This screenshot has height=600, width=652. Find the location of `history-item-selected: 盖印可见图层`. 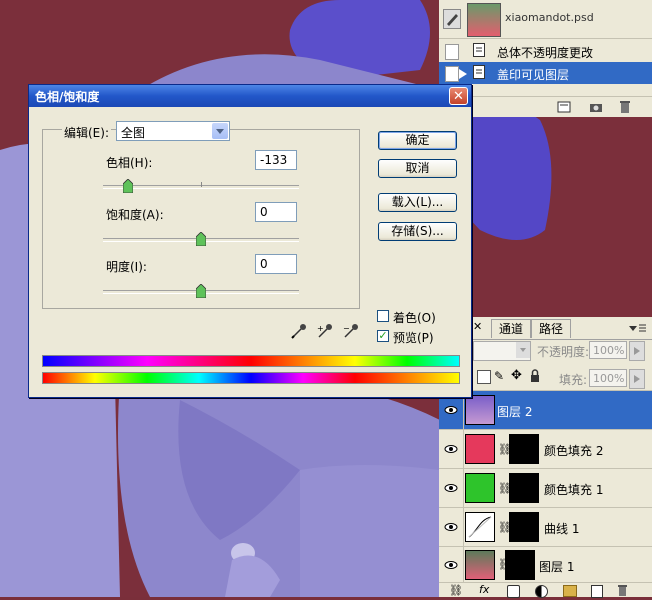

history-item-selected: 盖印可见图层 is located at coordinates (545, 73).